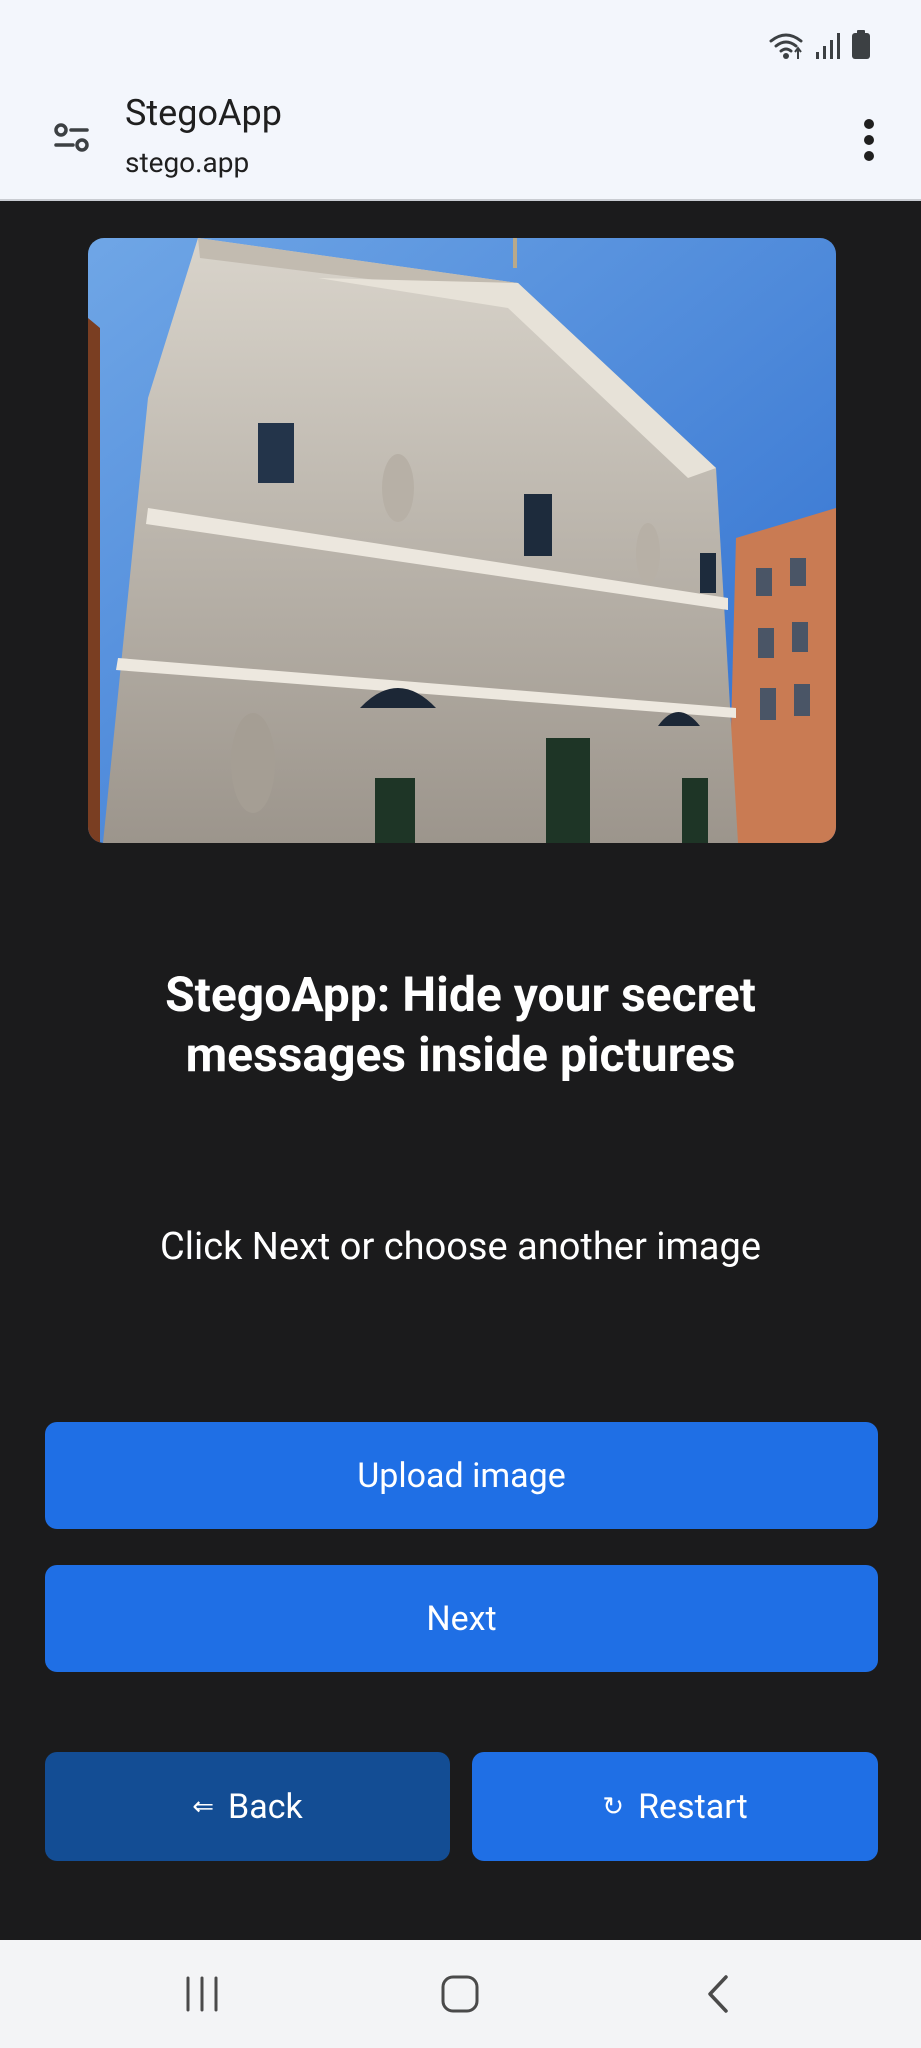 Image resolution: width=921 pixels, height=2048 pixels. What do you see at coordinates (718, 1994) in the screenshot?
I see `back-icon` at bounding box center [718, 1994].